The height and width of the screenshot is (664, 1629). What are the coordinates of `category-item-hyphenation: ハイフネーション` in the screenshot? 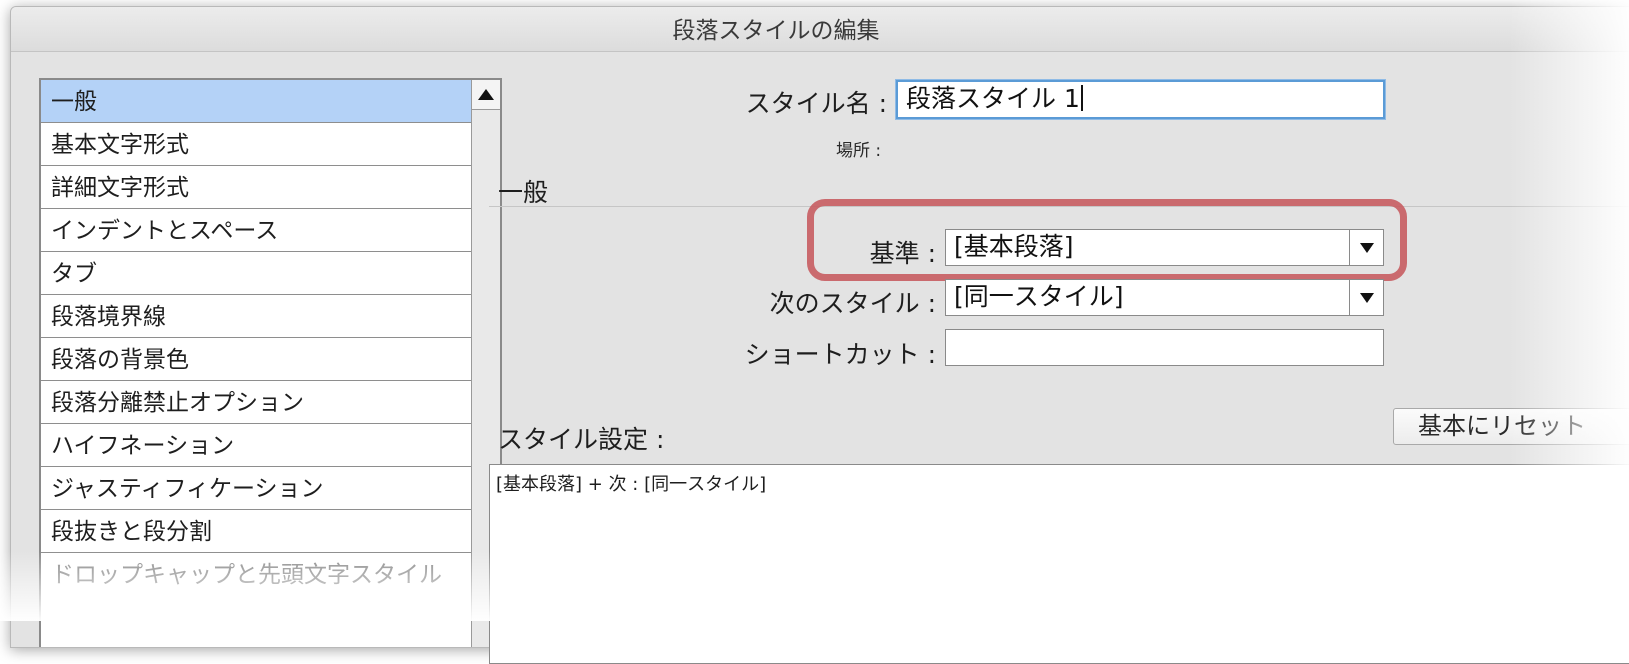 It's located at (256, 445).